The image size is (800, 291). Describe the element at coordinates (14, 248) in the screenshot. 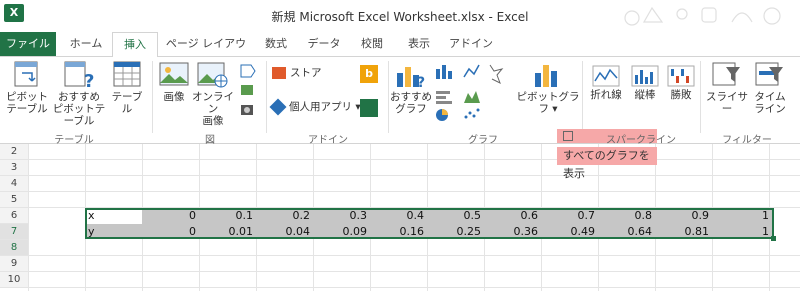

I see `row-header: 8` at that location.